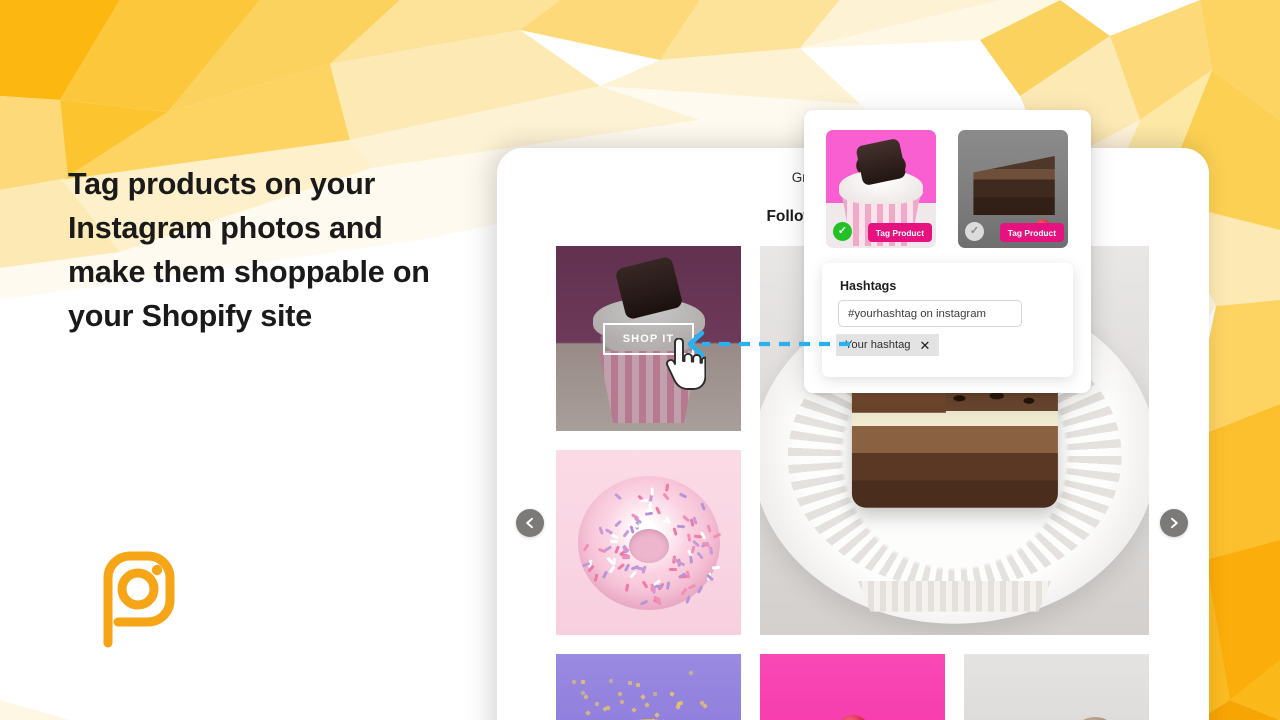  I want to click on shop-it-button: SHOP IT, so click(648, 338).